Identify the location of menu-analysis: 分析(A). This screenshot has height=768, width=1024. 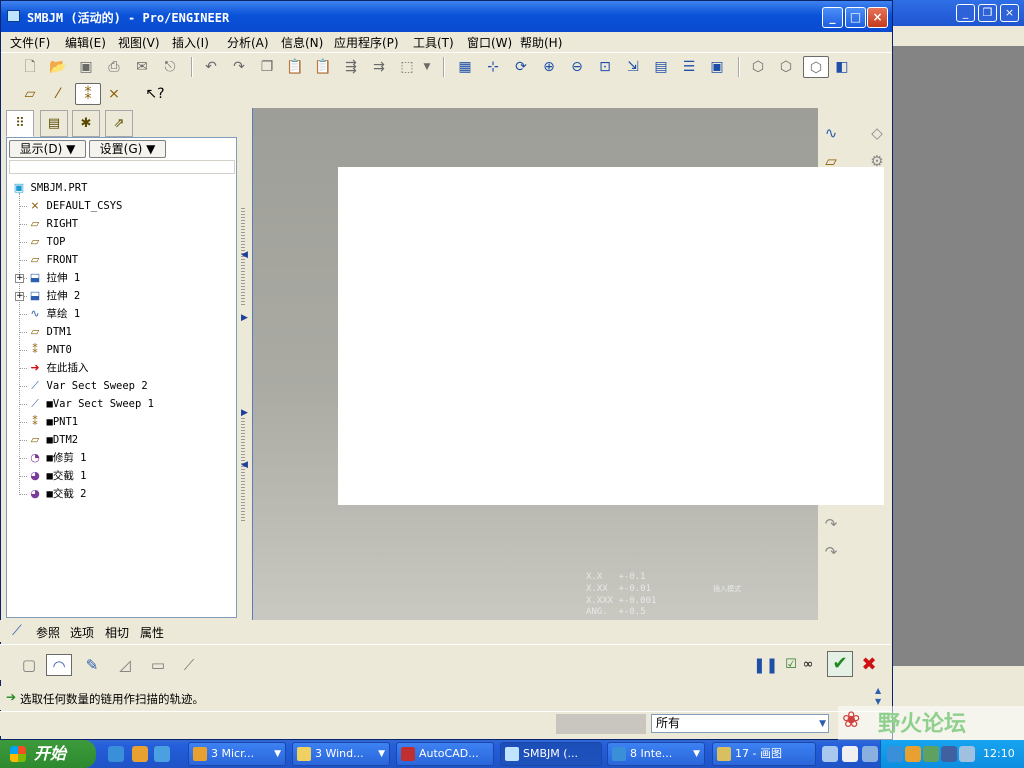
(248, 42).